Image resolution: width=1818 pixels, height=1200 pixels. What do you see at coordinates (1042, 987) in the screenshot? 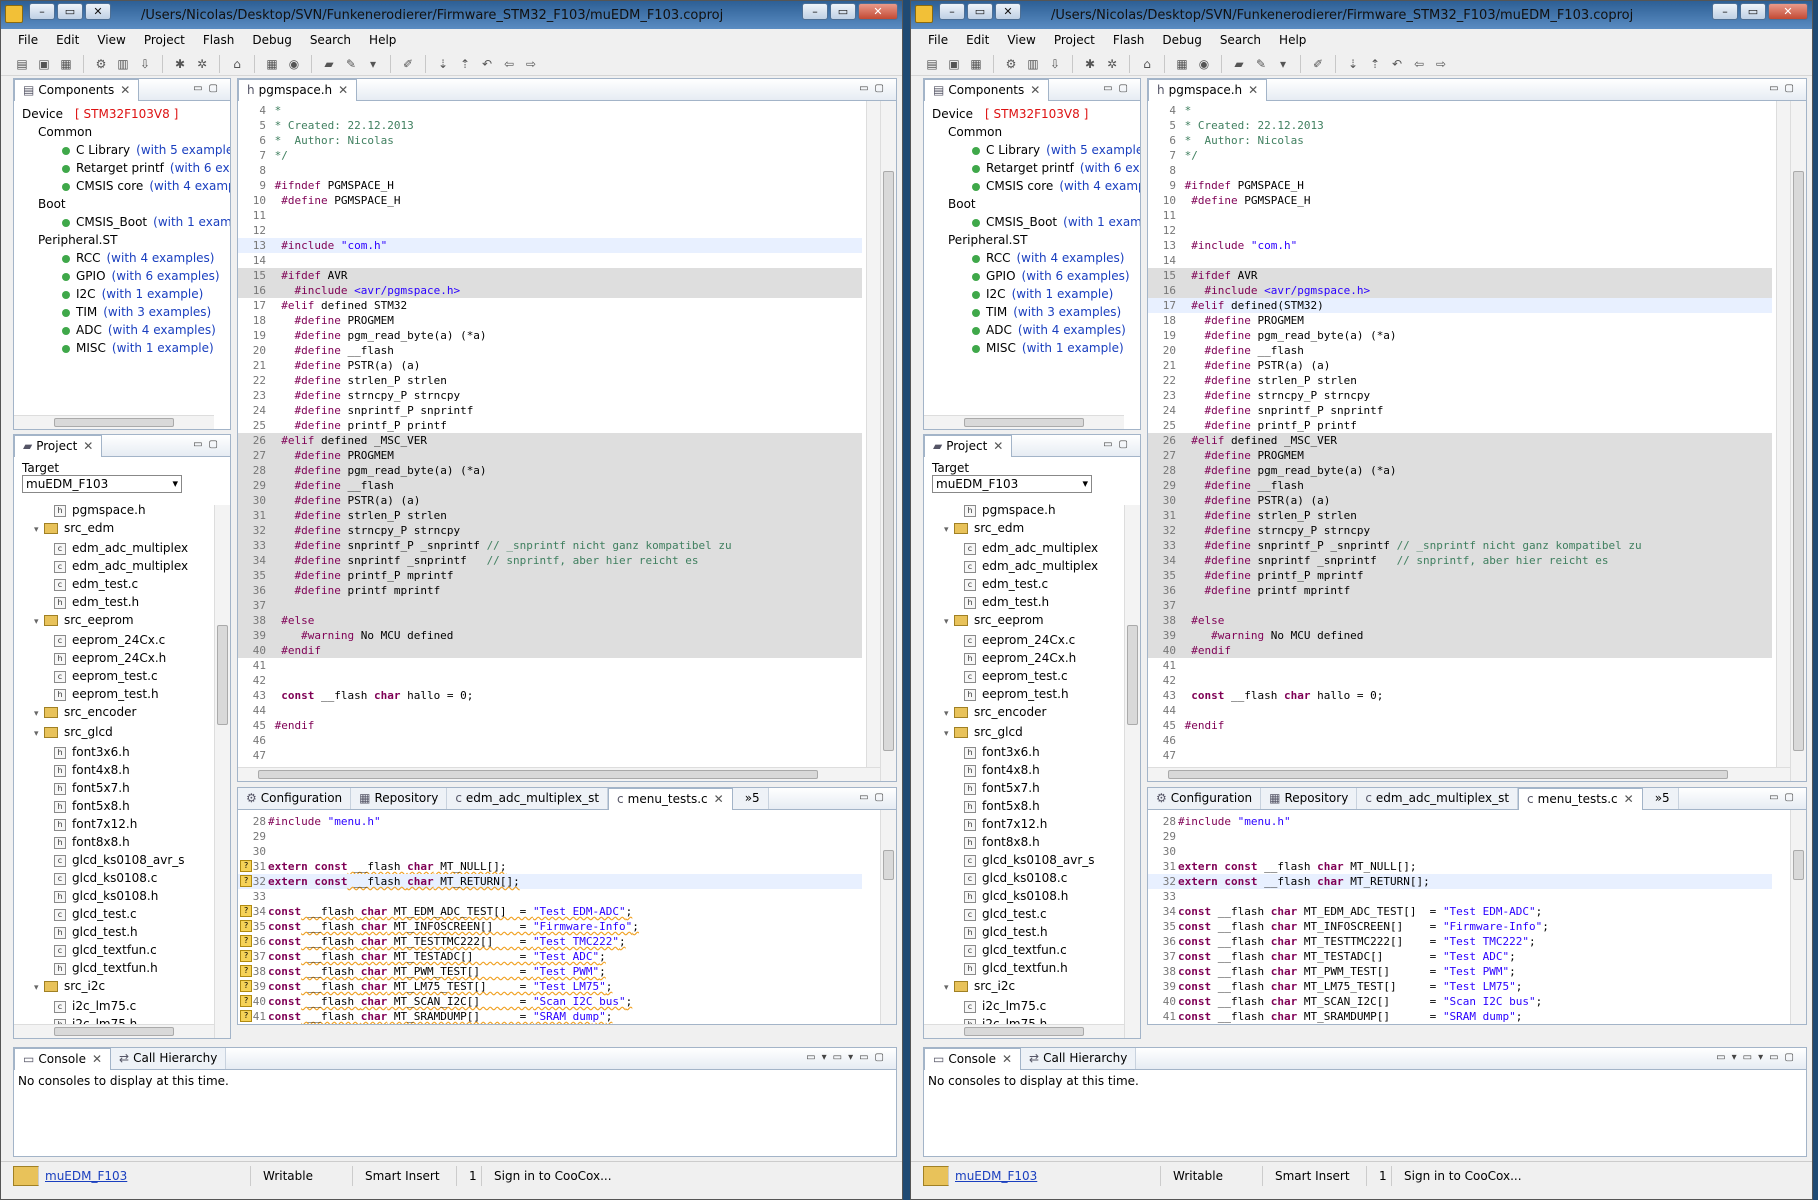
I see `folder-item: ▾ src_i2c` at bounding box center [1042, 987].